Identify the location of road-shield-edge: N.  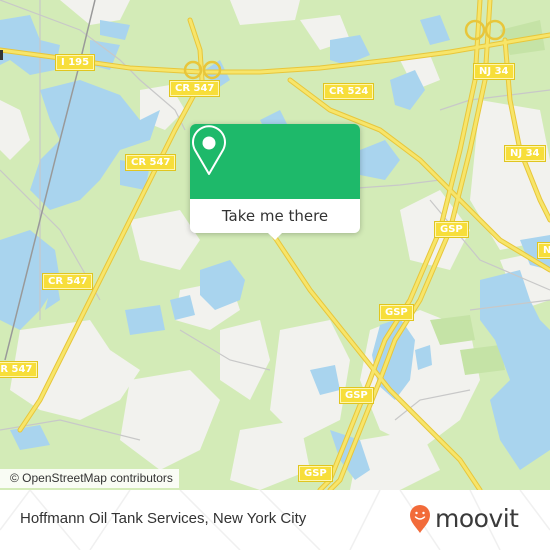
(544, 250).